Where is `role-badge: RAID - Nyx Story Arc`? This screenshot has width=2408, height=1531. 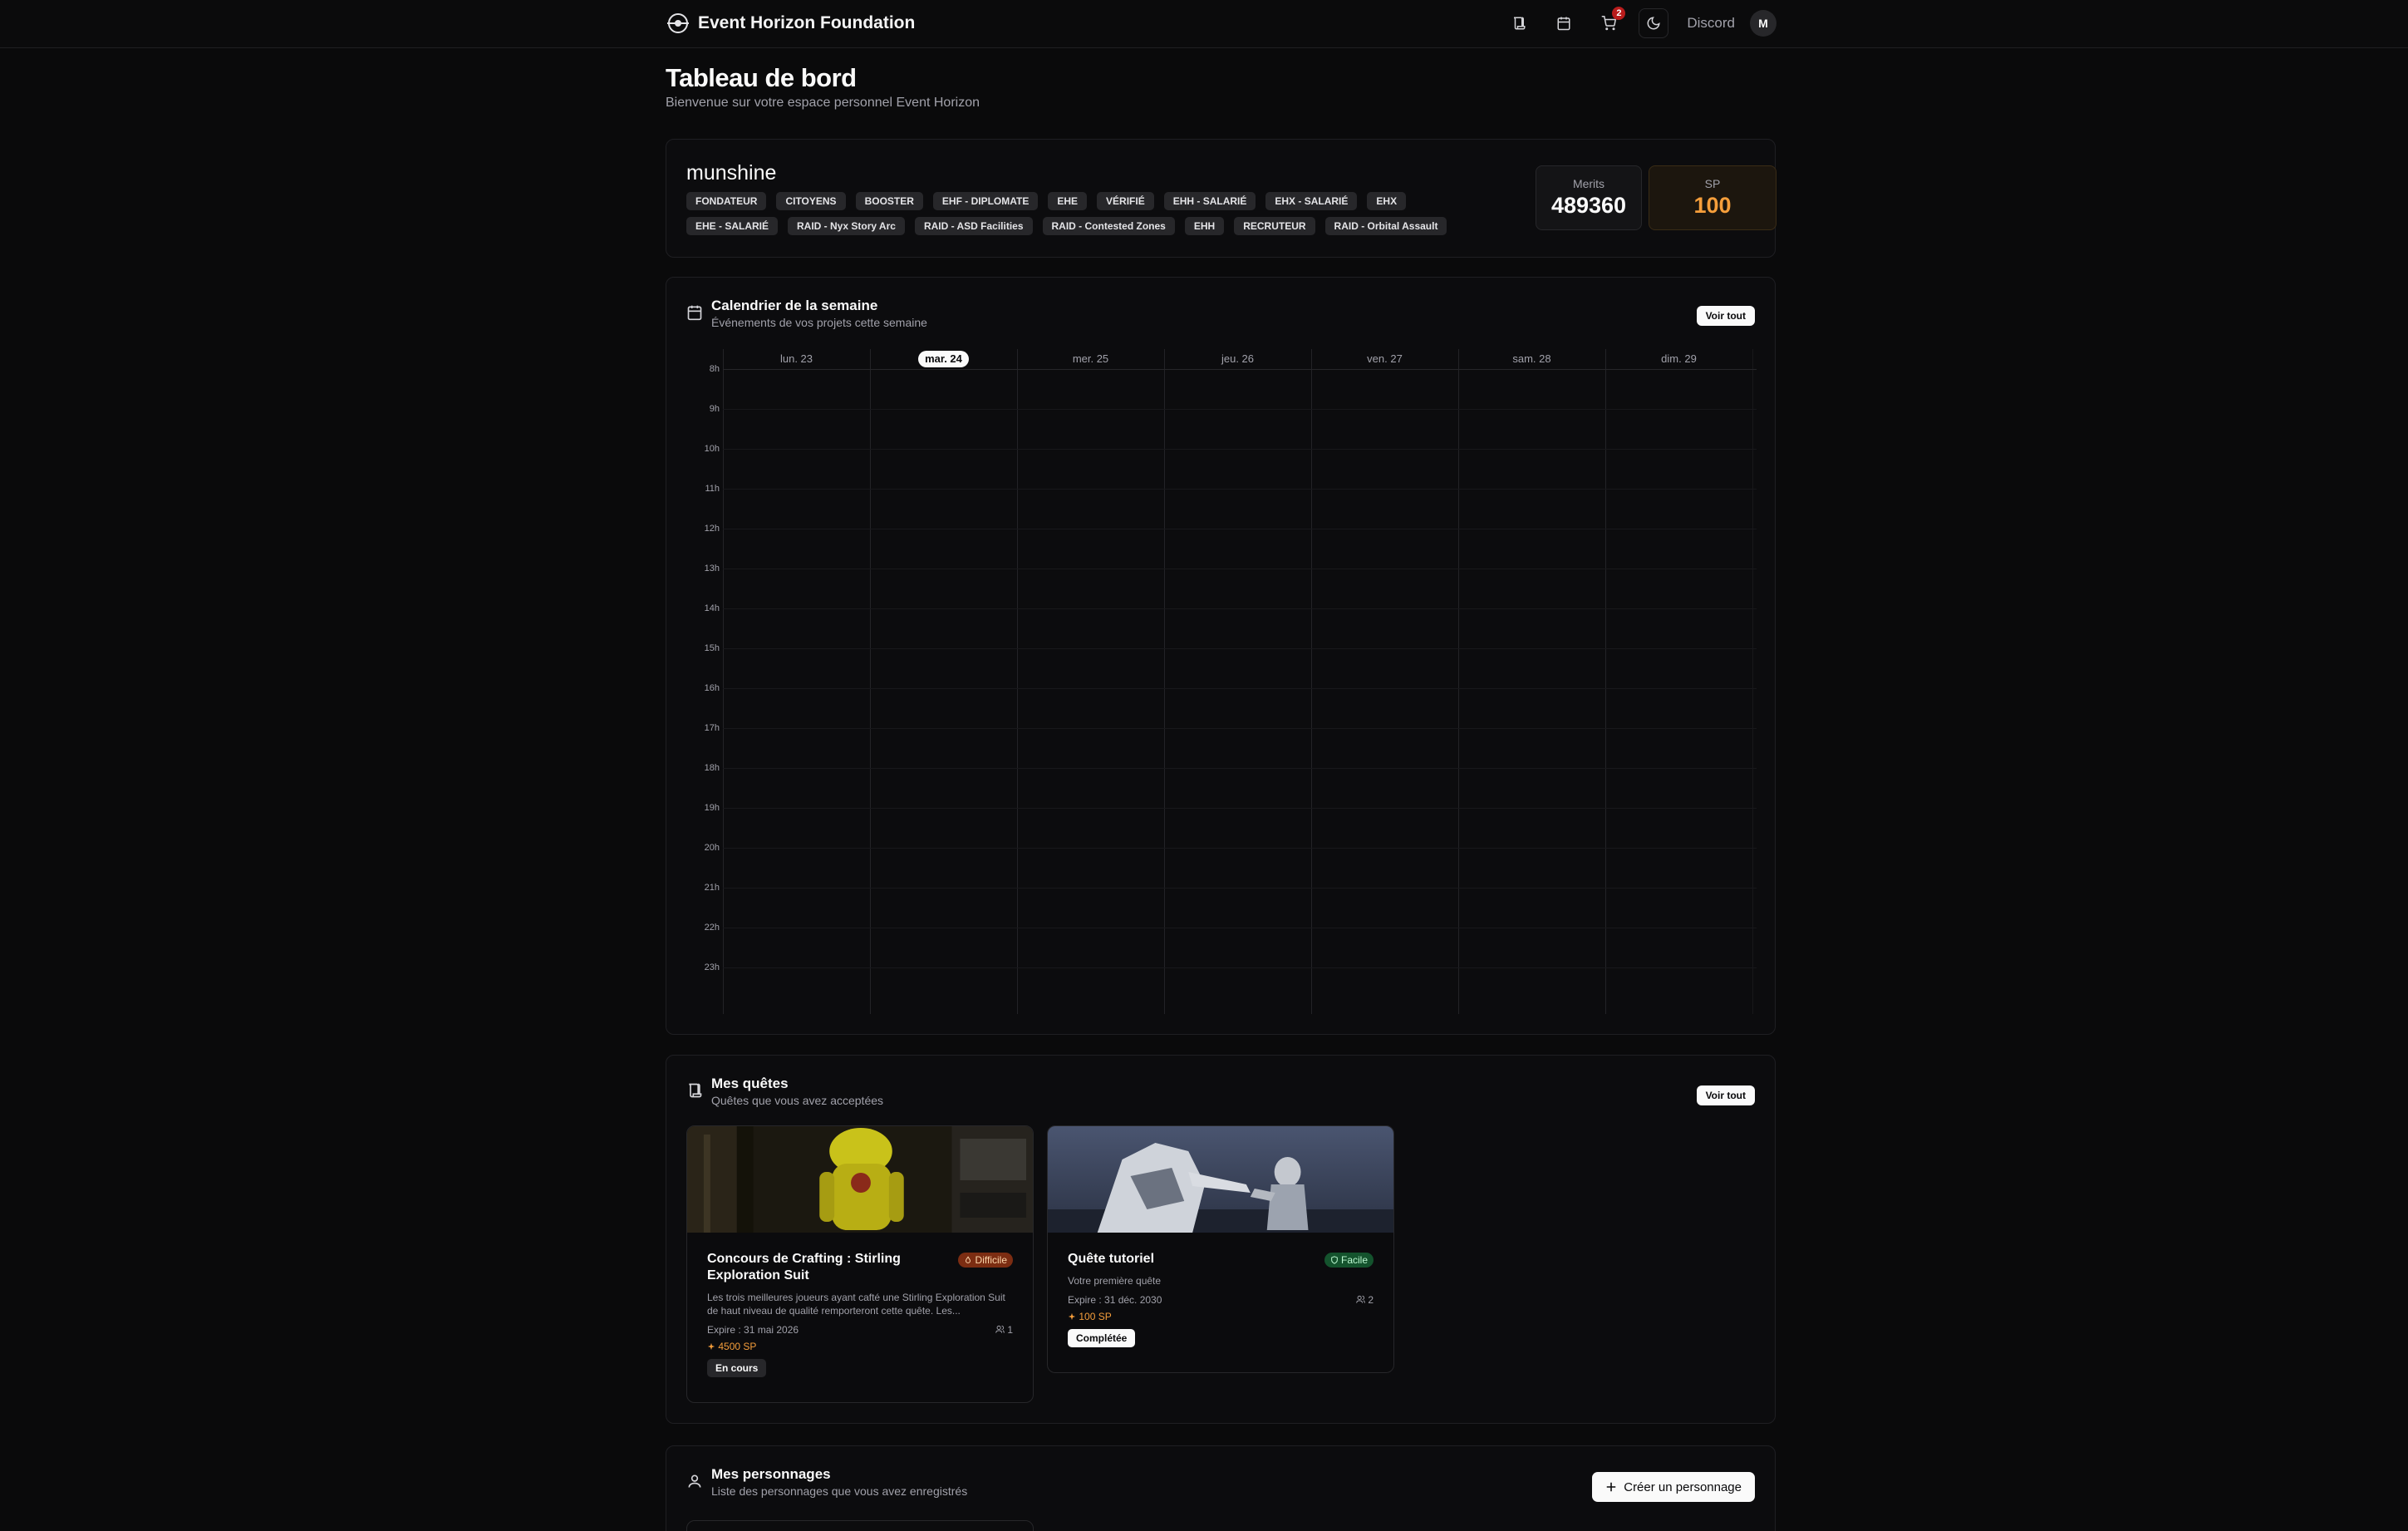 role-badge: RAID - Nyx Story Arc is located at coordinates (846, 226).